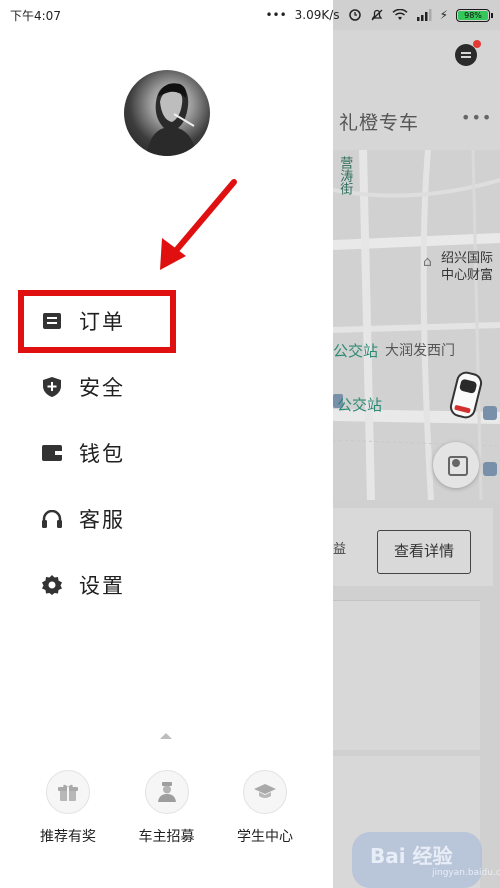  I want to click on status-bar: 下午4:07 ••• 3.09K/s ⚡ 98%, so click(250, 15).